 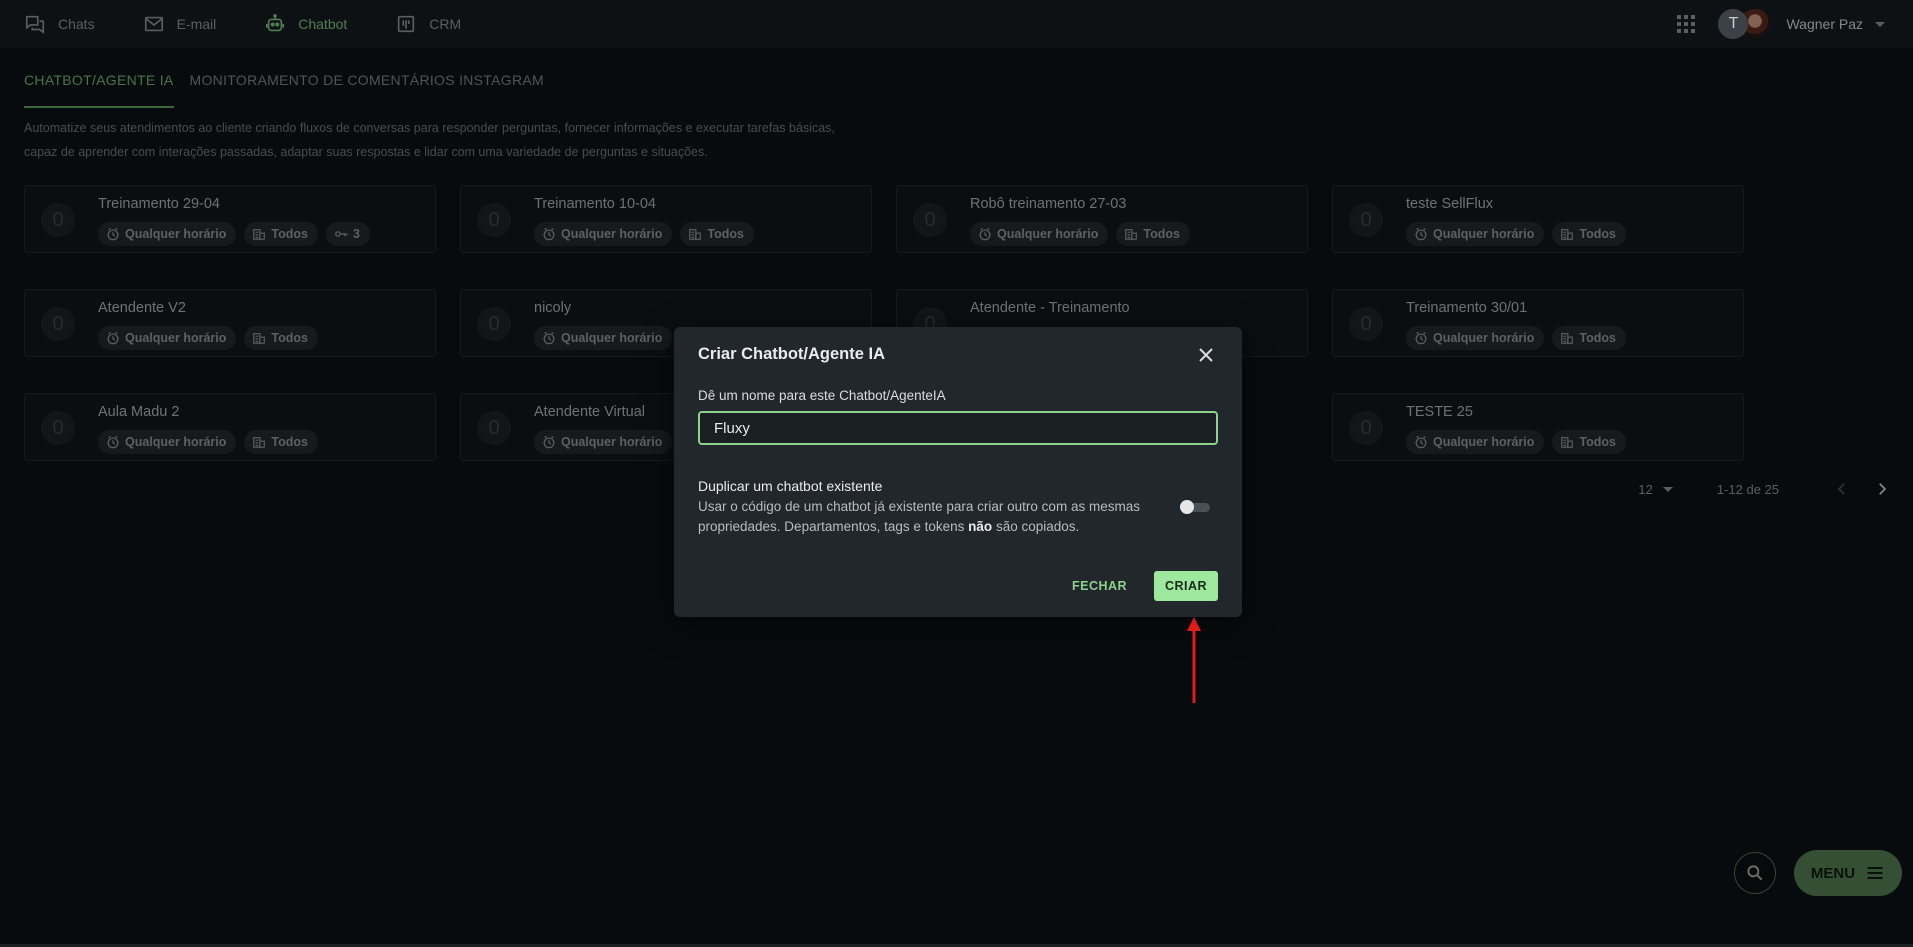 What do you see at coordinates (980, 526) in the screenshot?
I see `duplicate-description-bold: não` at bounding box center [980, 526].